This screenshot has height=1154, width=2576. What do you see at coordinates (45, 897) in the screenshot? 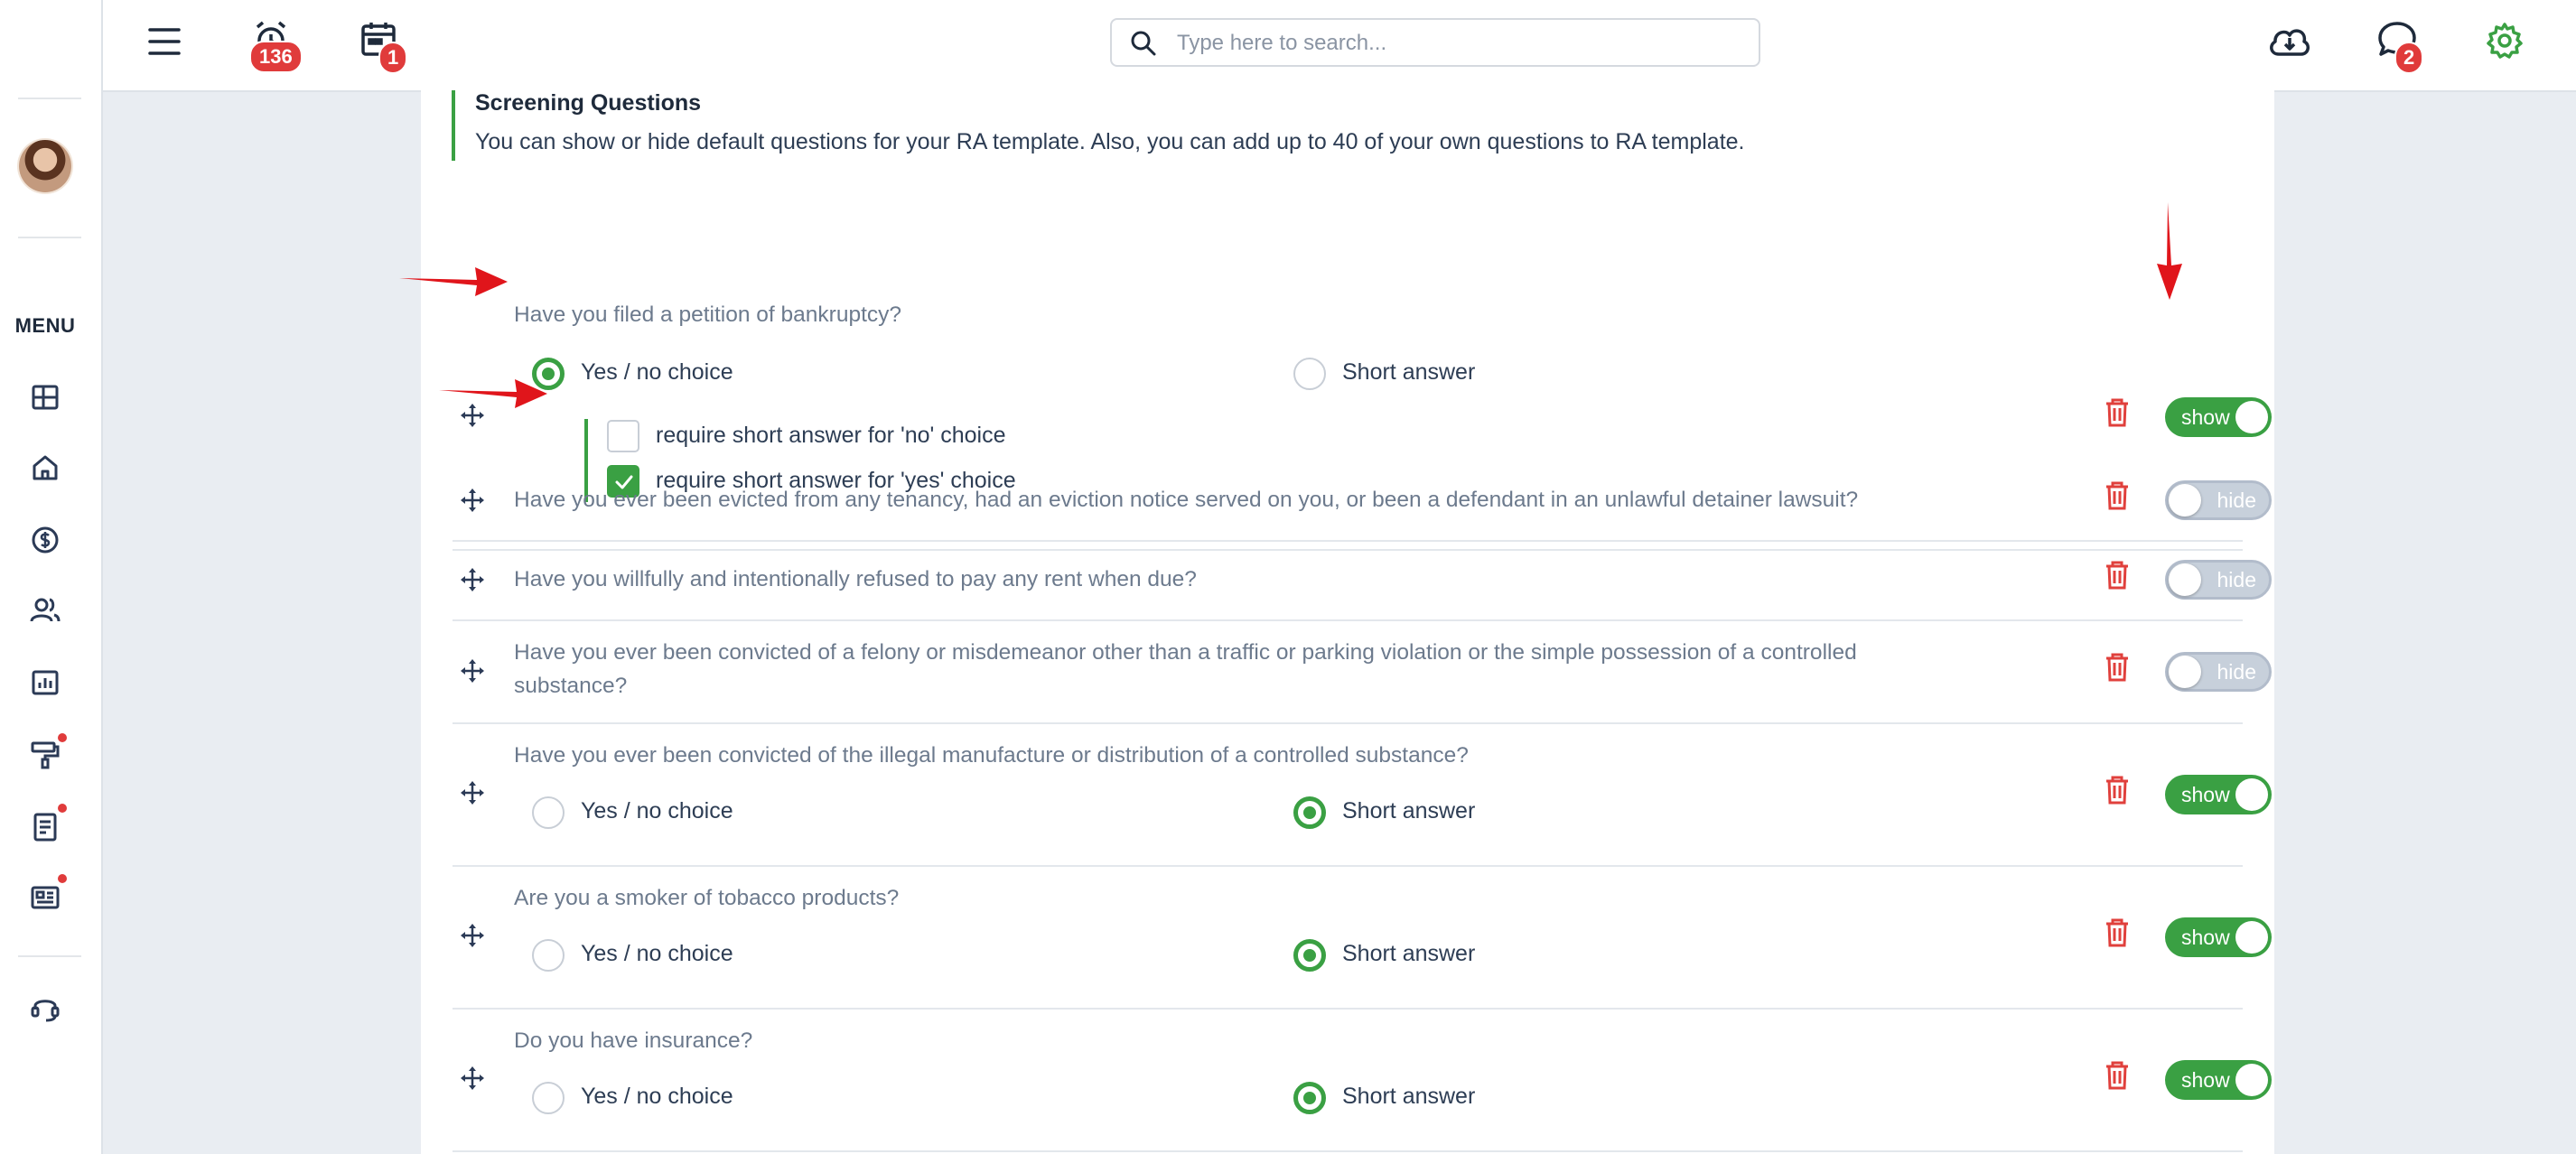
I see `newspaper-icon` at bounding box center [45, 897].